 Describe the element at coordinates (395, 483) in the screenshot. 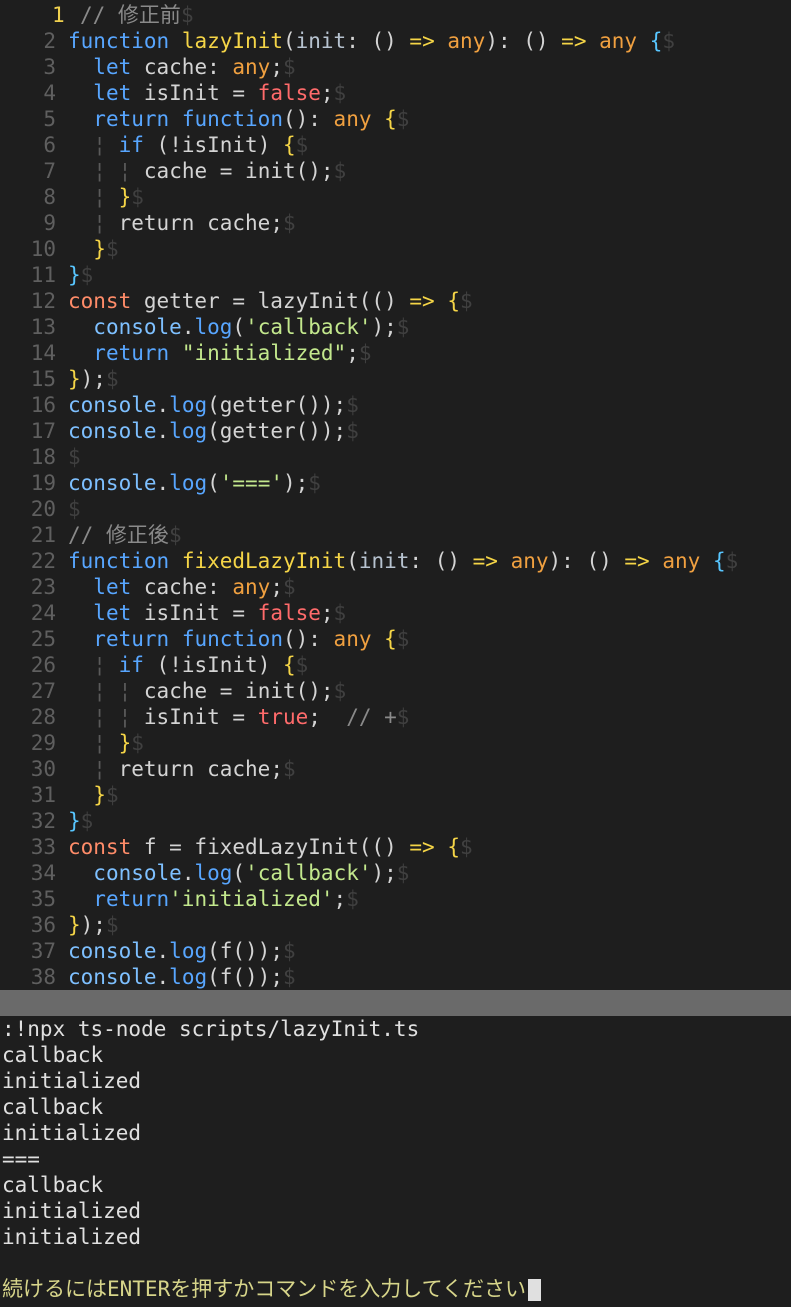

I see `code-line: 19 console.log('===');$` at that location.